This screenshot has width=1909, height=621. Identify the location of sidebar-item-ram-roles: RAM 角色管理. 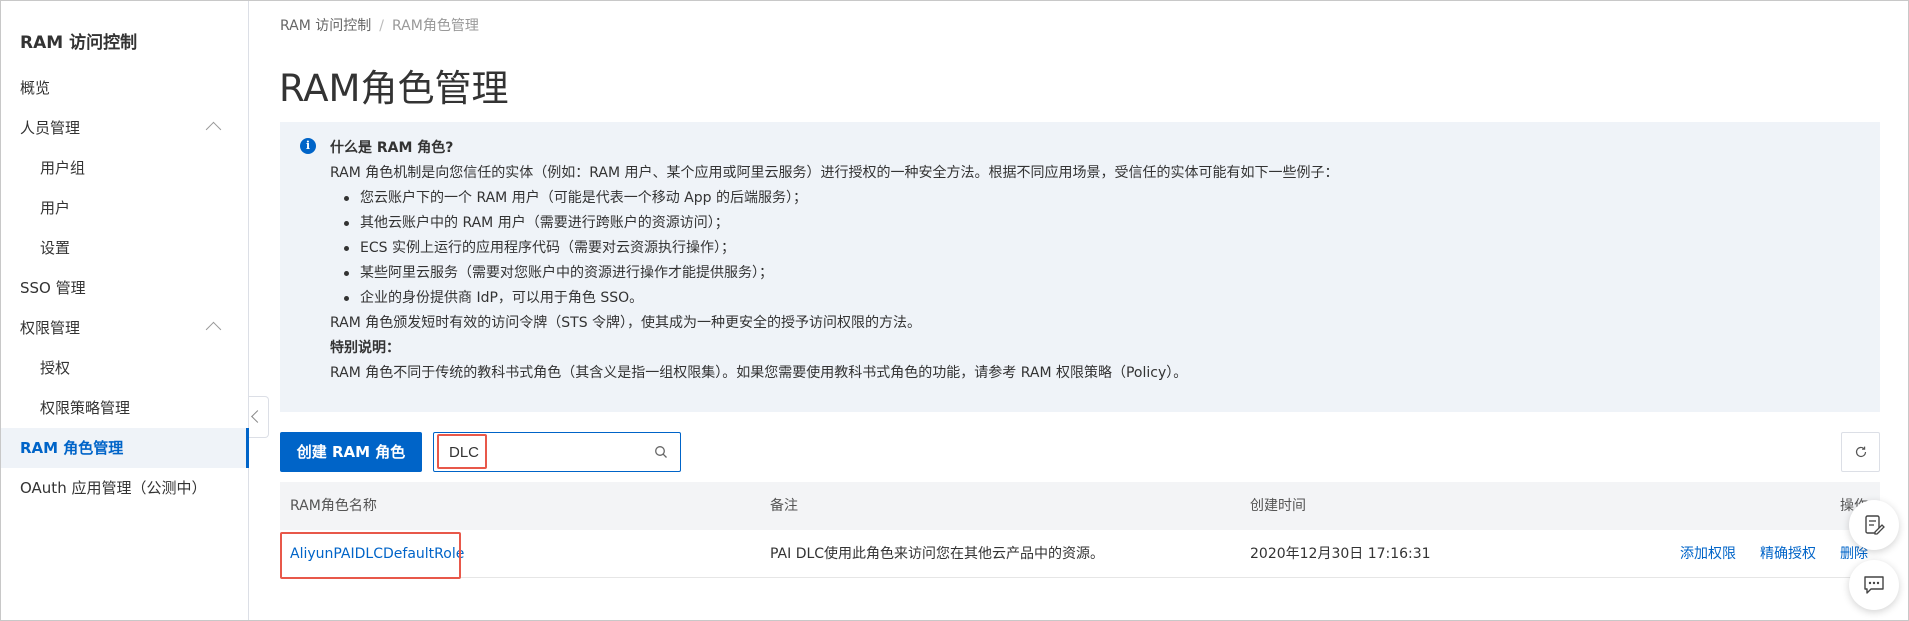
(125, 448).